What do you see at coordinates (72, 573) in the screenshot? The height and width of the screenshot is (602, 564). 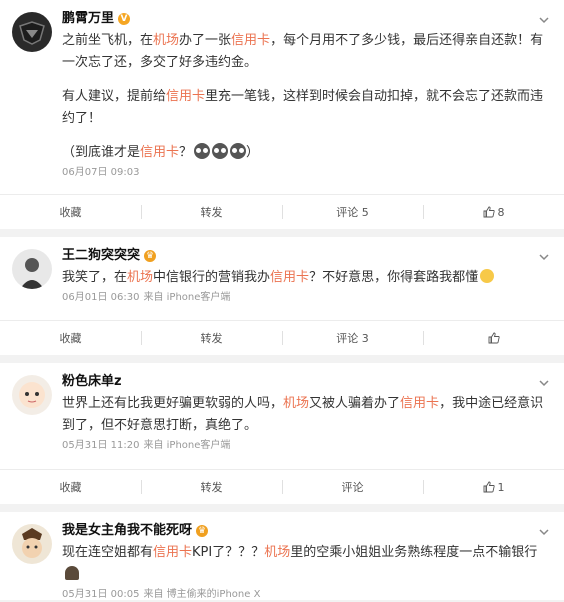 I see `shocked-emoji-icon` at bounding box center [72, 573].